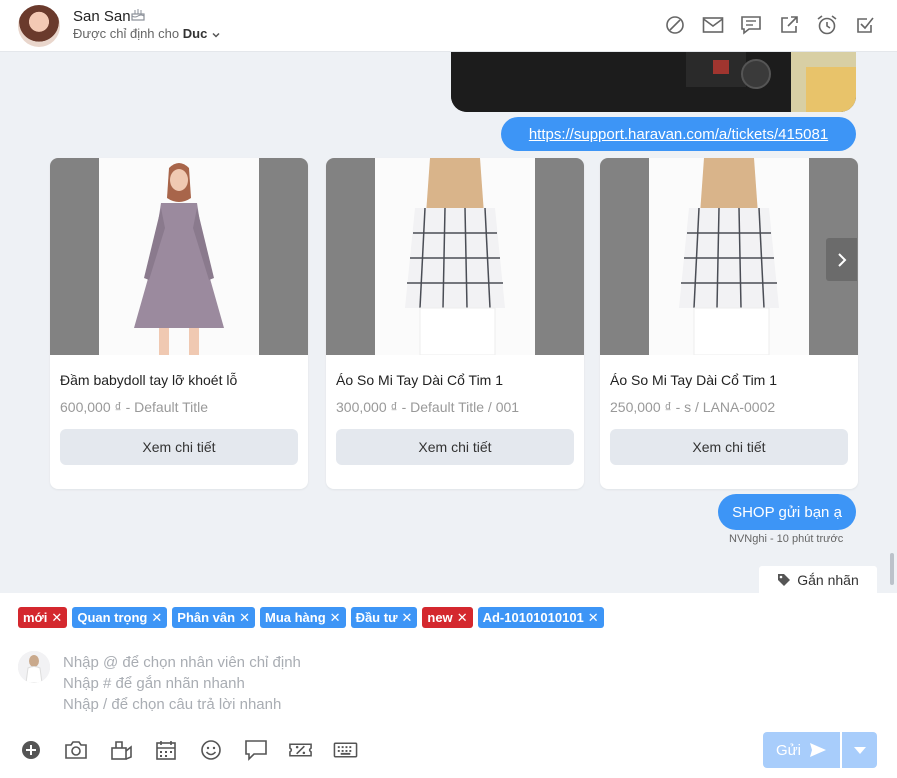 The image size is (897, 778). I want to click on tag-icon, so click(784, 580).